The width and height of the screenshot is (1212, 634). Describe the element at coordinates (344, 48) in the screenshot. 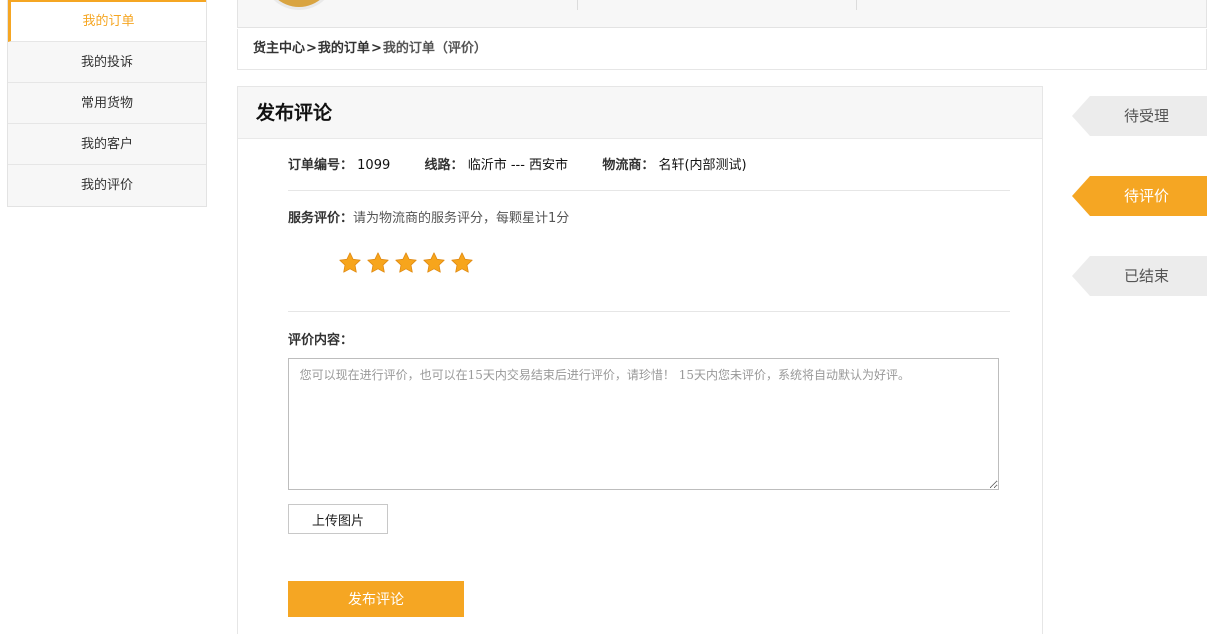

I see `breadcrumb-my-orders: 我的订单` at that location.